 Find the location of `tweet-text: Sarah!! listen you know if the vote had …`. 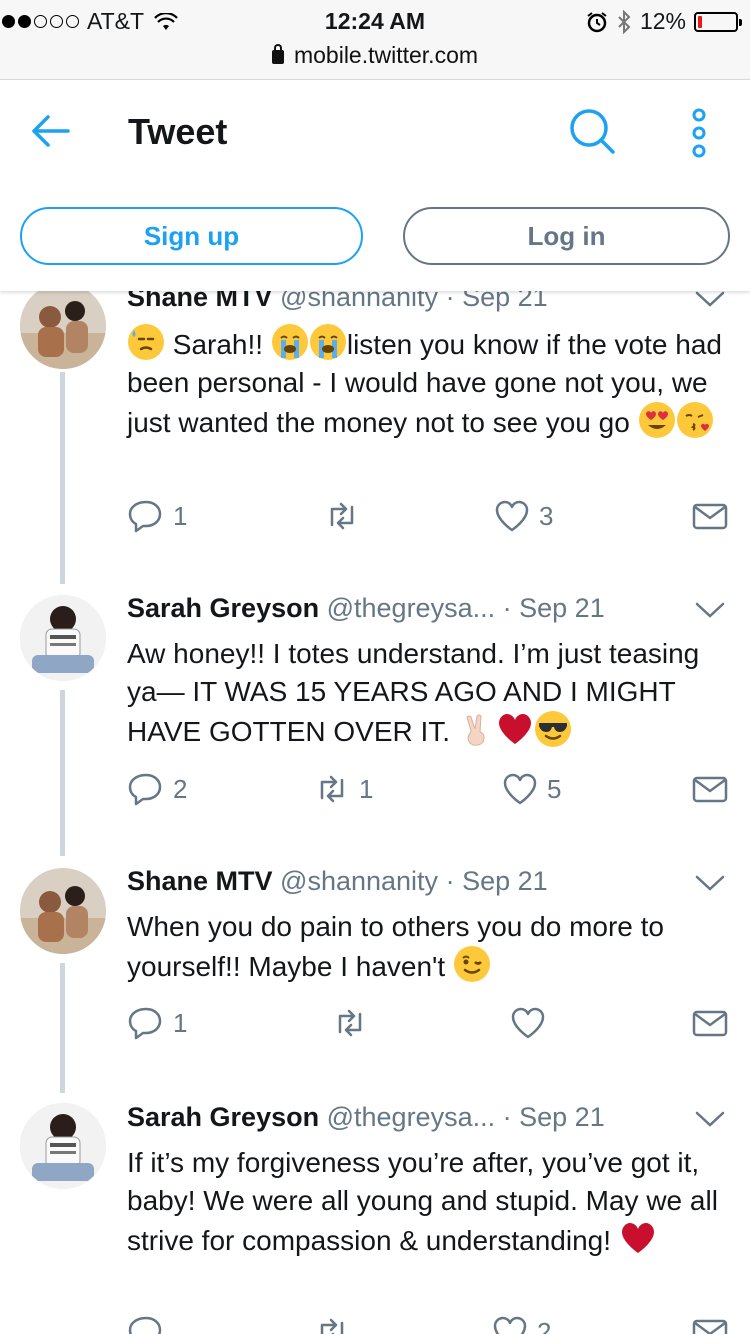

tweet-text: Sarah!! listen you know if the vote had … is located at coordinates (427, 383).